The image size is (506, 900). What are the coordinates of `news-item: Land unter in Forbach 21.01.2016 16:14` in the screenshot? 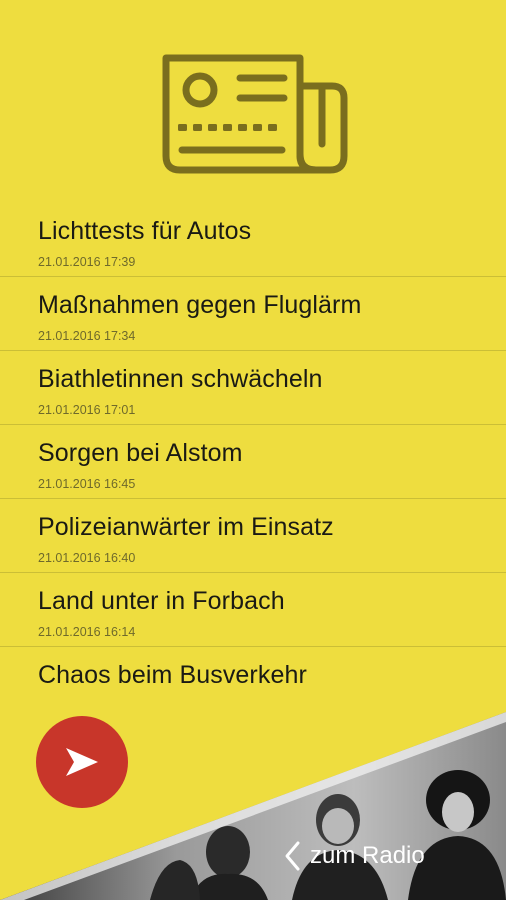 It's located at (253, 610).